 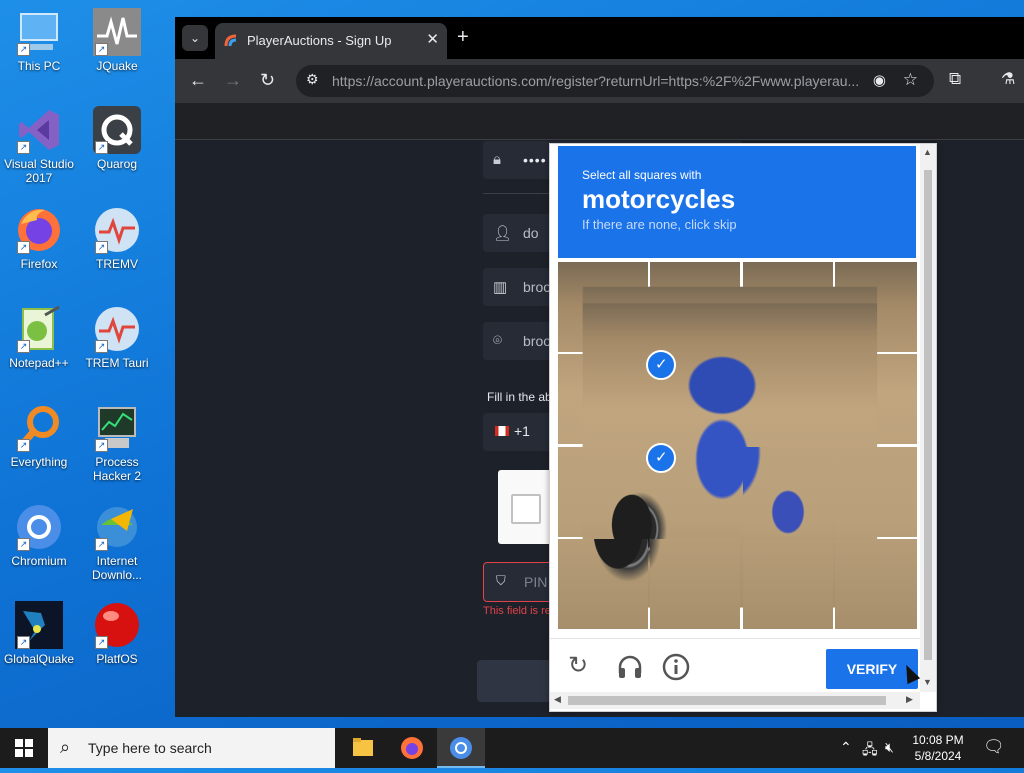 What do you see at coordinates (231, 41) in the screenshot?
I see `playerauctions-favicon-icon` at bounding box center [231, 41].